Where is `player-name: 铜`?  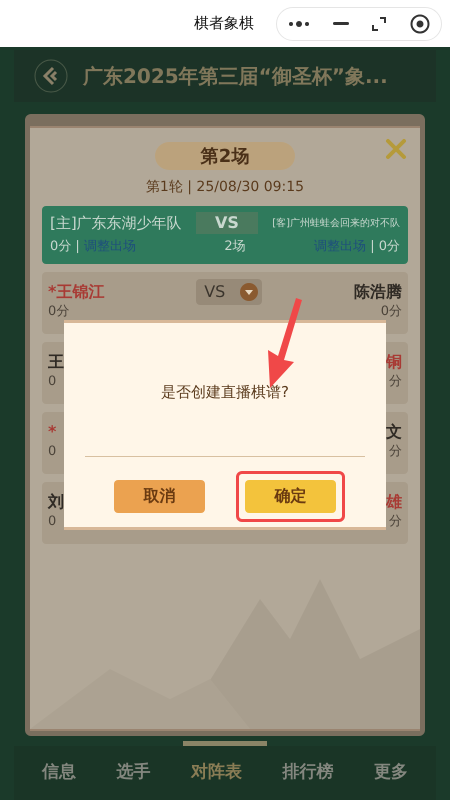 player-name: 铜 is located at coordinates (394, 362).